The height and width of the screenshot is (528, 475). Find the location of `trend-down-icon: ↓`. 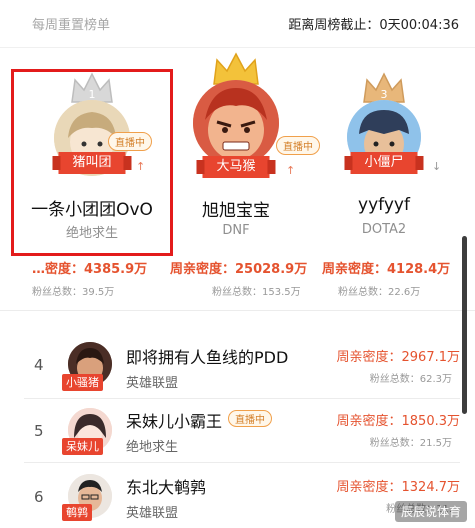

trend-down-icon: ↓ is located at coordinates (437, 166).